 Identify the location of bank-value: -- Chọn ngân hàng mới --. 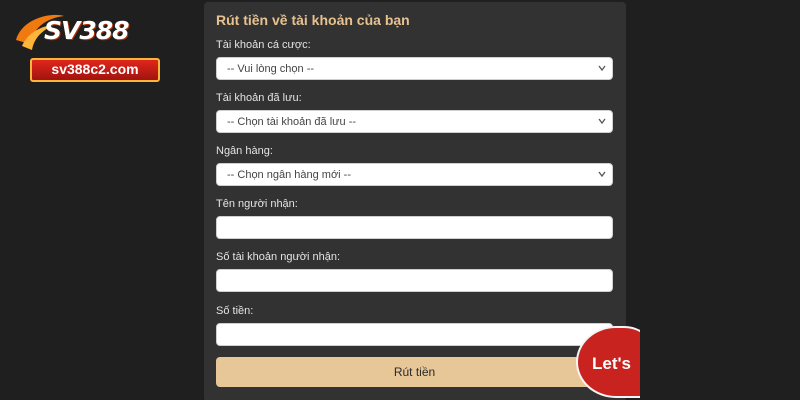
(289, 175).